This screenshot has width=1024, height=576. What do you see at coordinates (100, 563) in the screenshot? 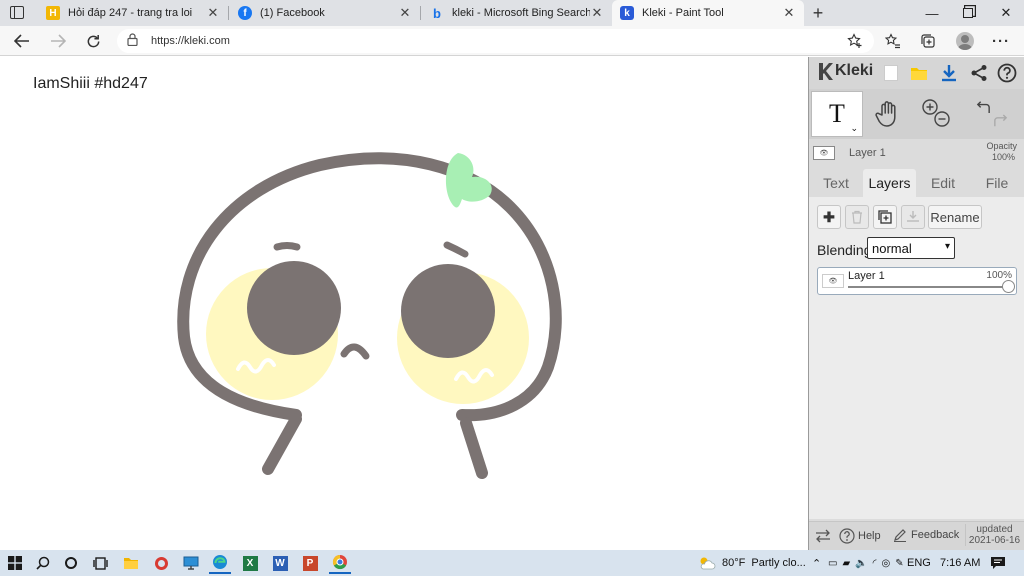
I see `task-view-button` at bounding box center [100, 563].